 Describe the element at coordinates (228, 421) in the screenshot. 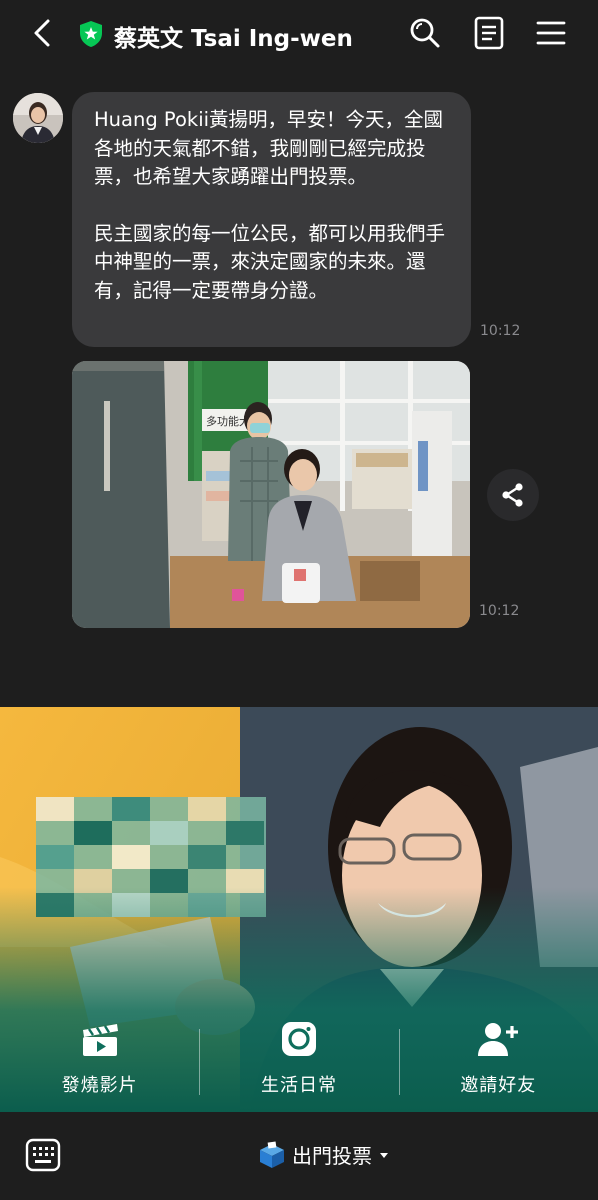

I see `classroom-sign: 多功能大` at that location.